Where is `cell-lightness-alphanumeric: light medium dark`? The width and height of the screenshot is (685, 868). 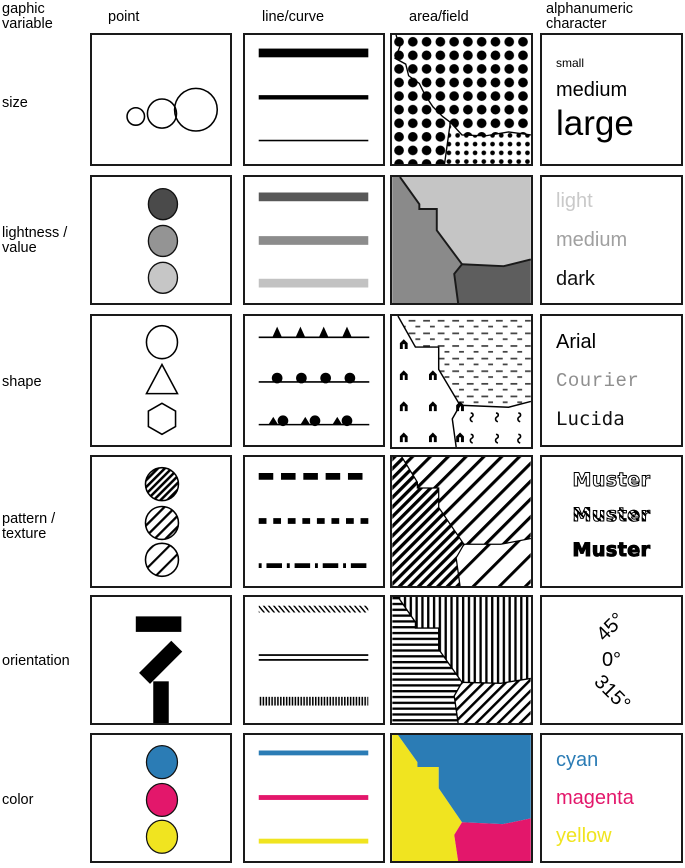
cell-lightness-alphanumeric: light medium dark is located at coordinates (611, 240).